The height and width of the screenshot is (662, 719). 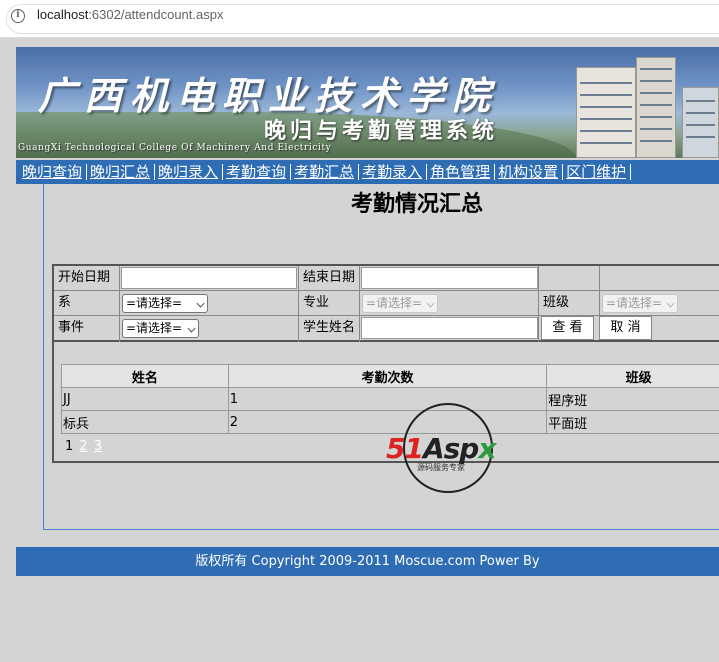 I want to click on url-text: localhost:6302/attendcount.aspx, so click(x=130, y=14).